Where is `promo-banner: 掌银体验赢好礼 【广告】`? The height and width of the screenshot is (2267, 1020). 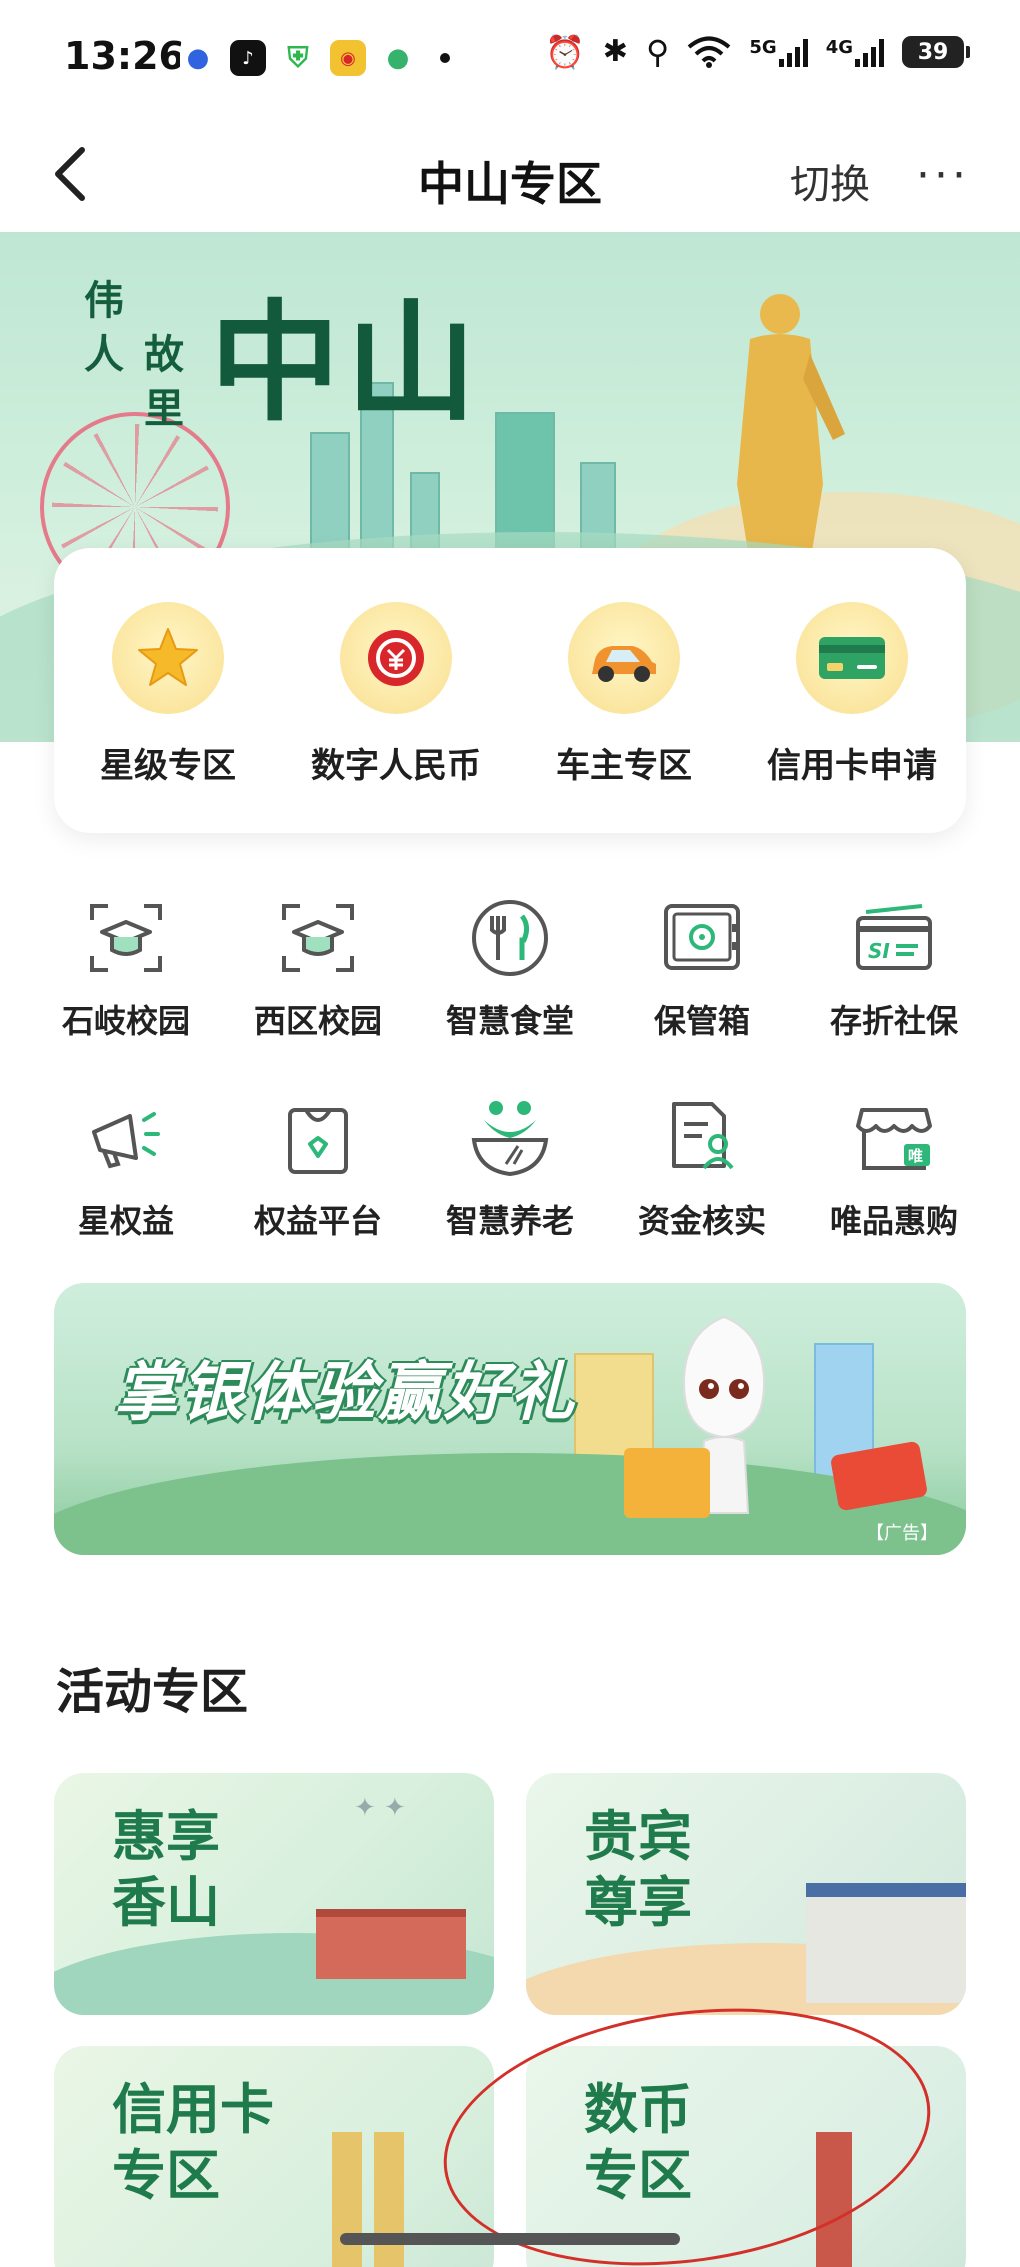
promo-banner: 掌银体验赢好礼 【广告】 is located at coordinates (510, 1419).